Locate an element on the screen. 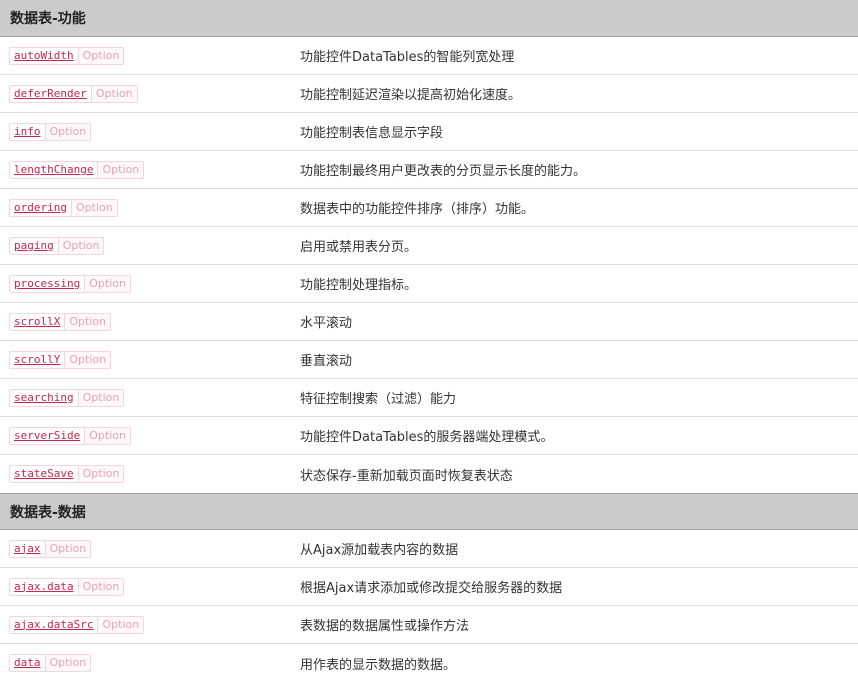 This screenshot has width=858, height=684. option-tag: ordering Option is located at coordinates (63, 207).